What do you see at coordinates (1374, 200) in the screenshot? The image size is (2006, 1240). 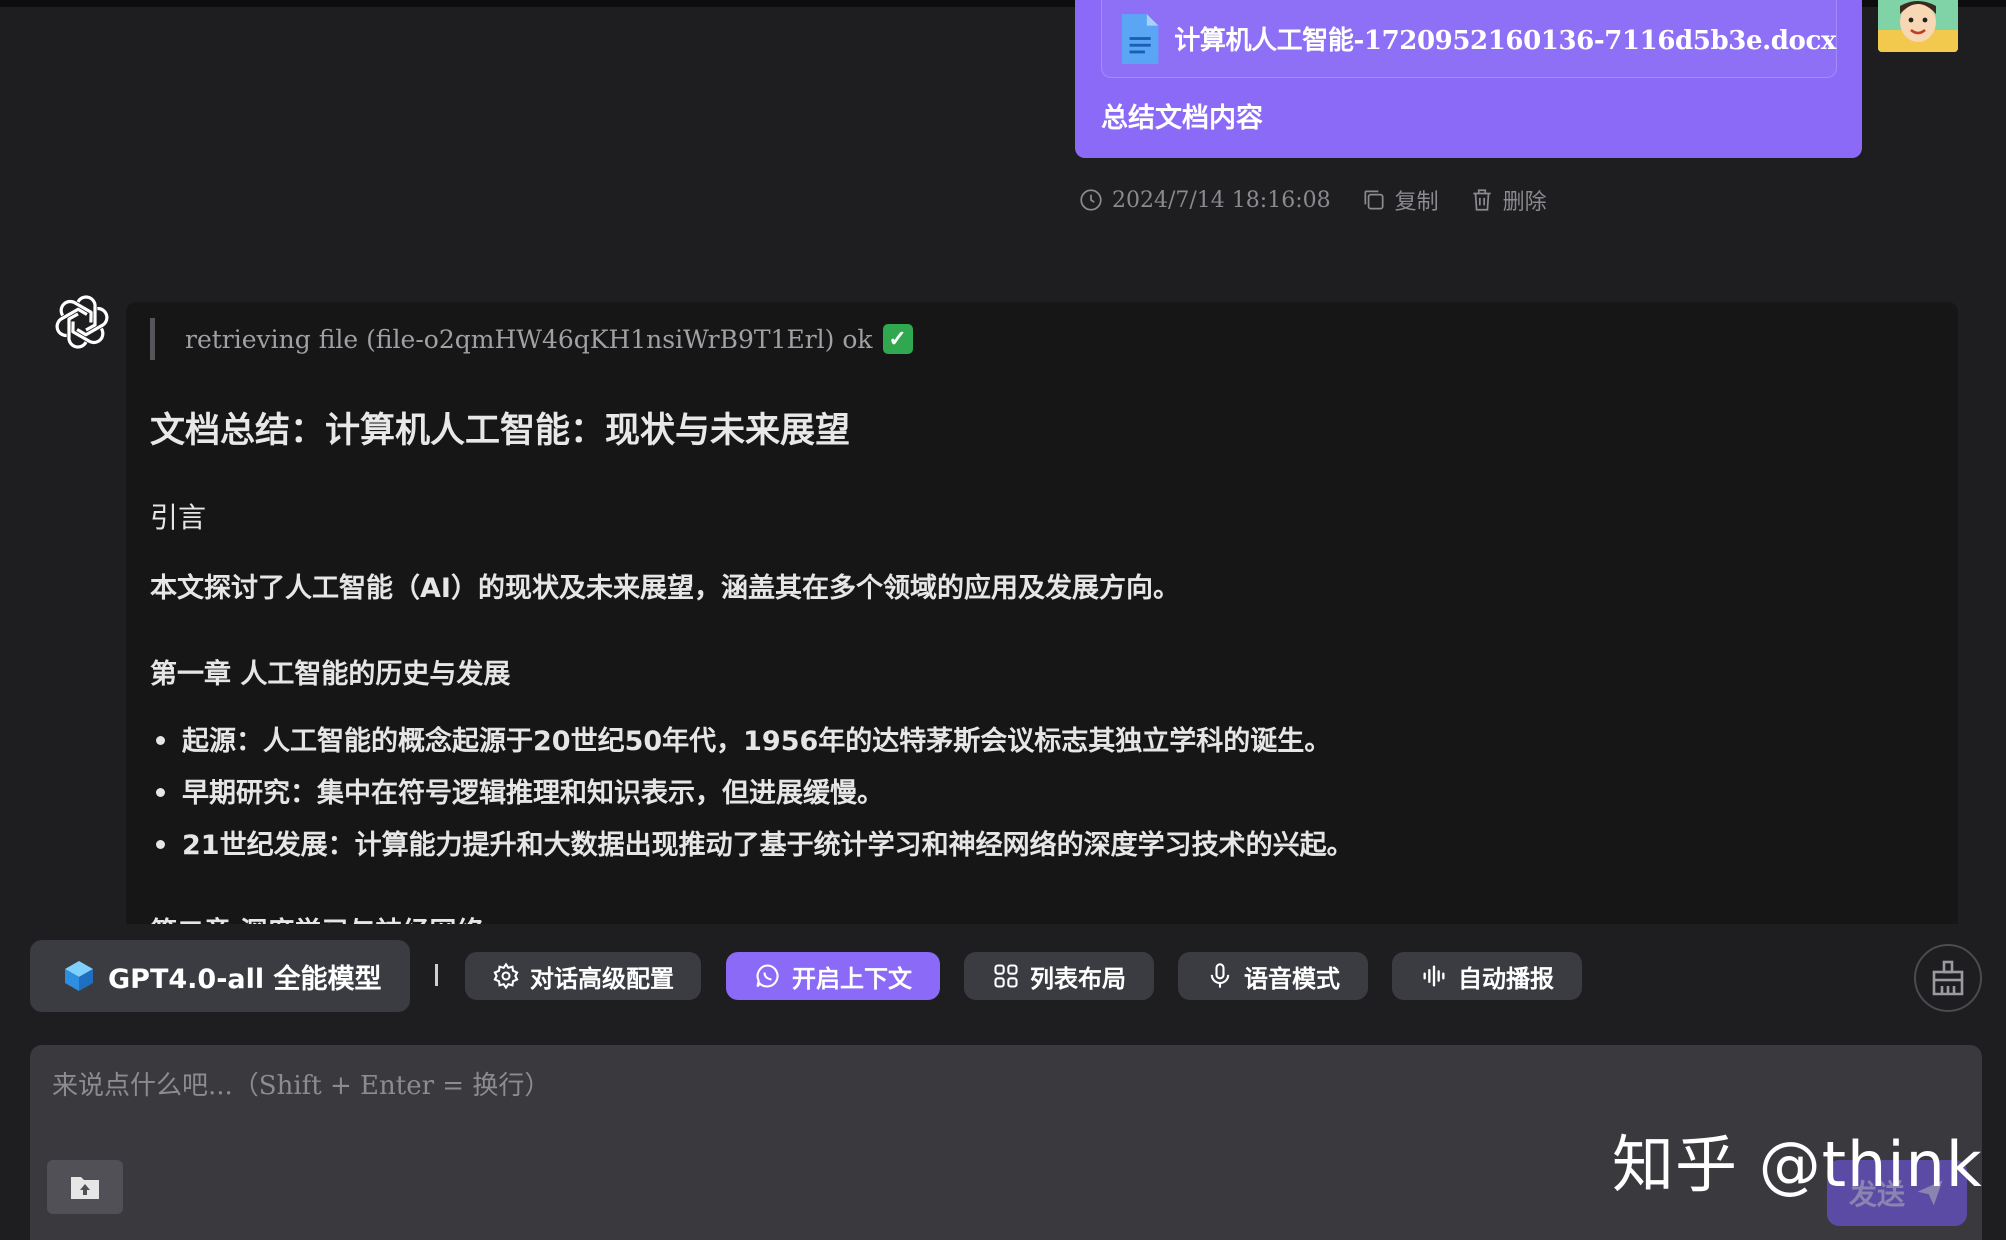 I see `copy-icon` at bounding box center [1374, 200].